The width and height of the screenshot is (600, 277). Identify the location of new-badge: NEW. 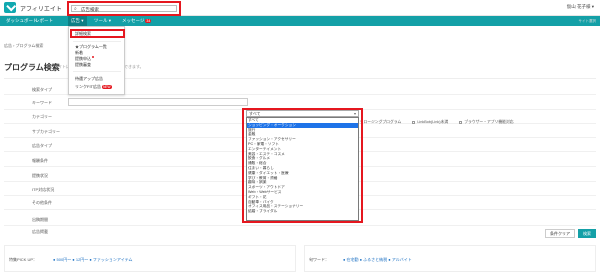
(107, 87).